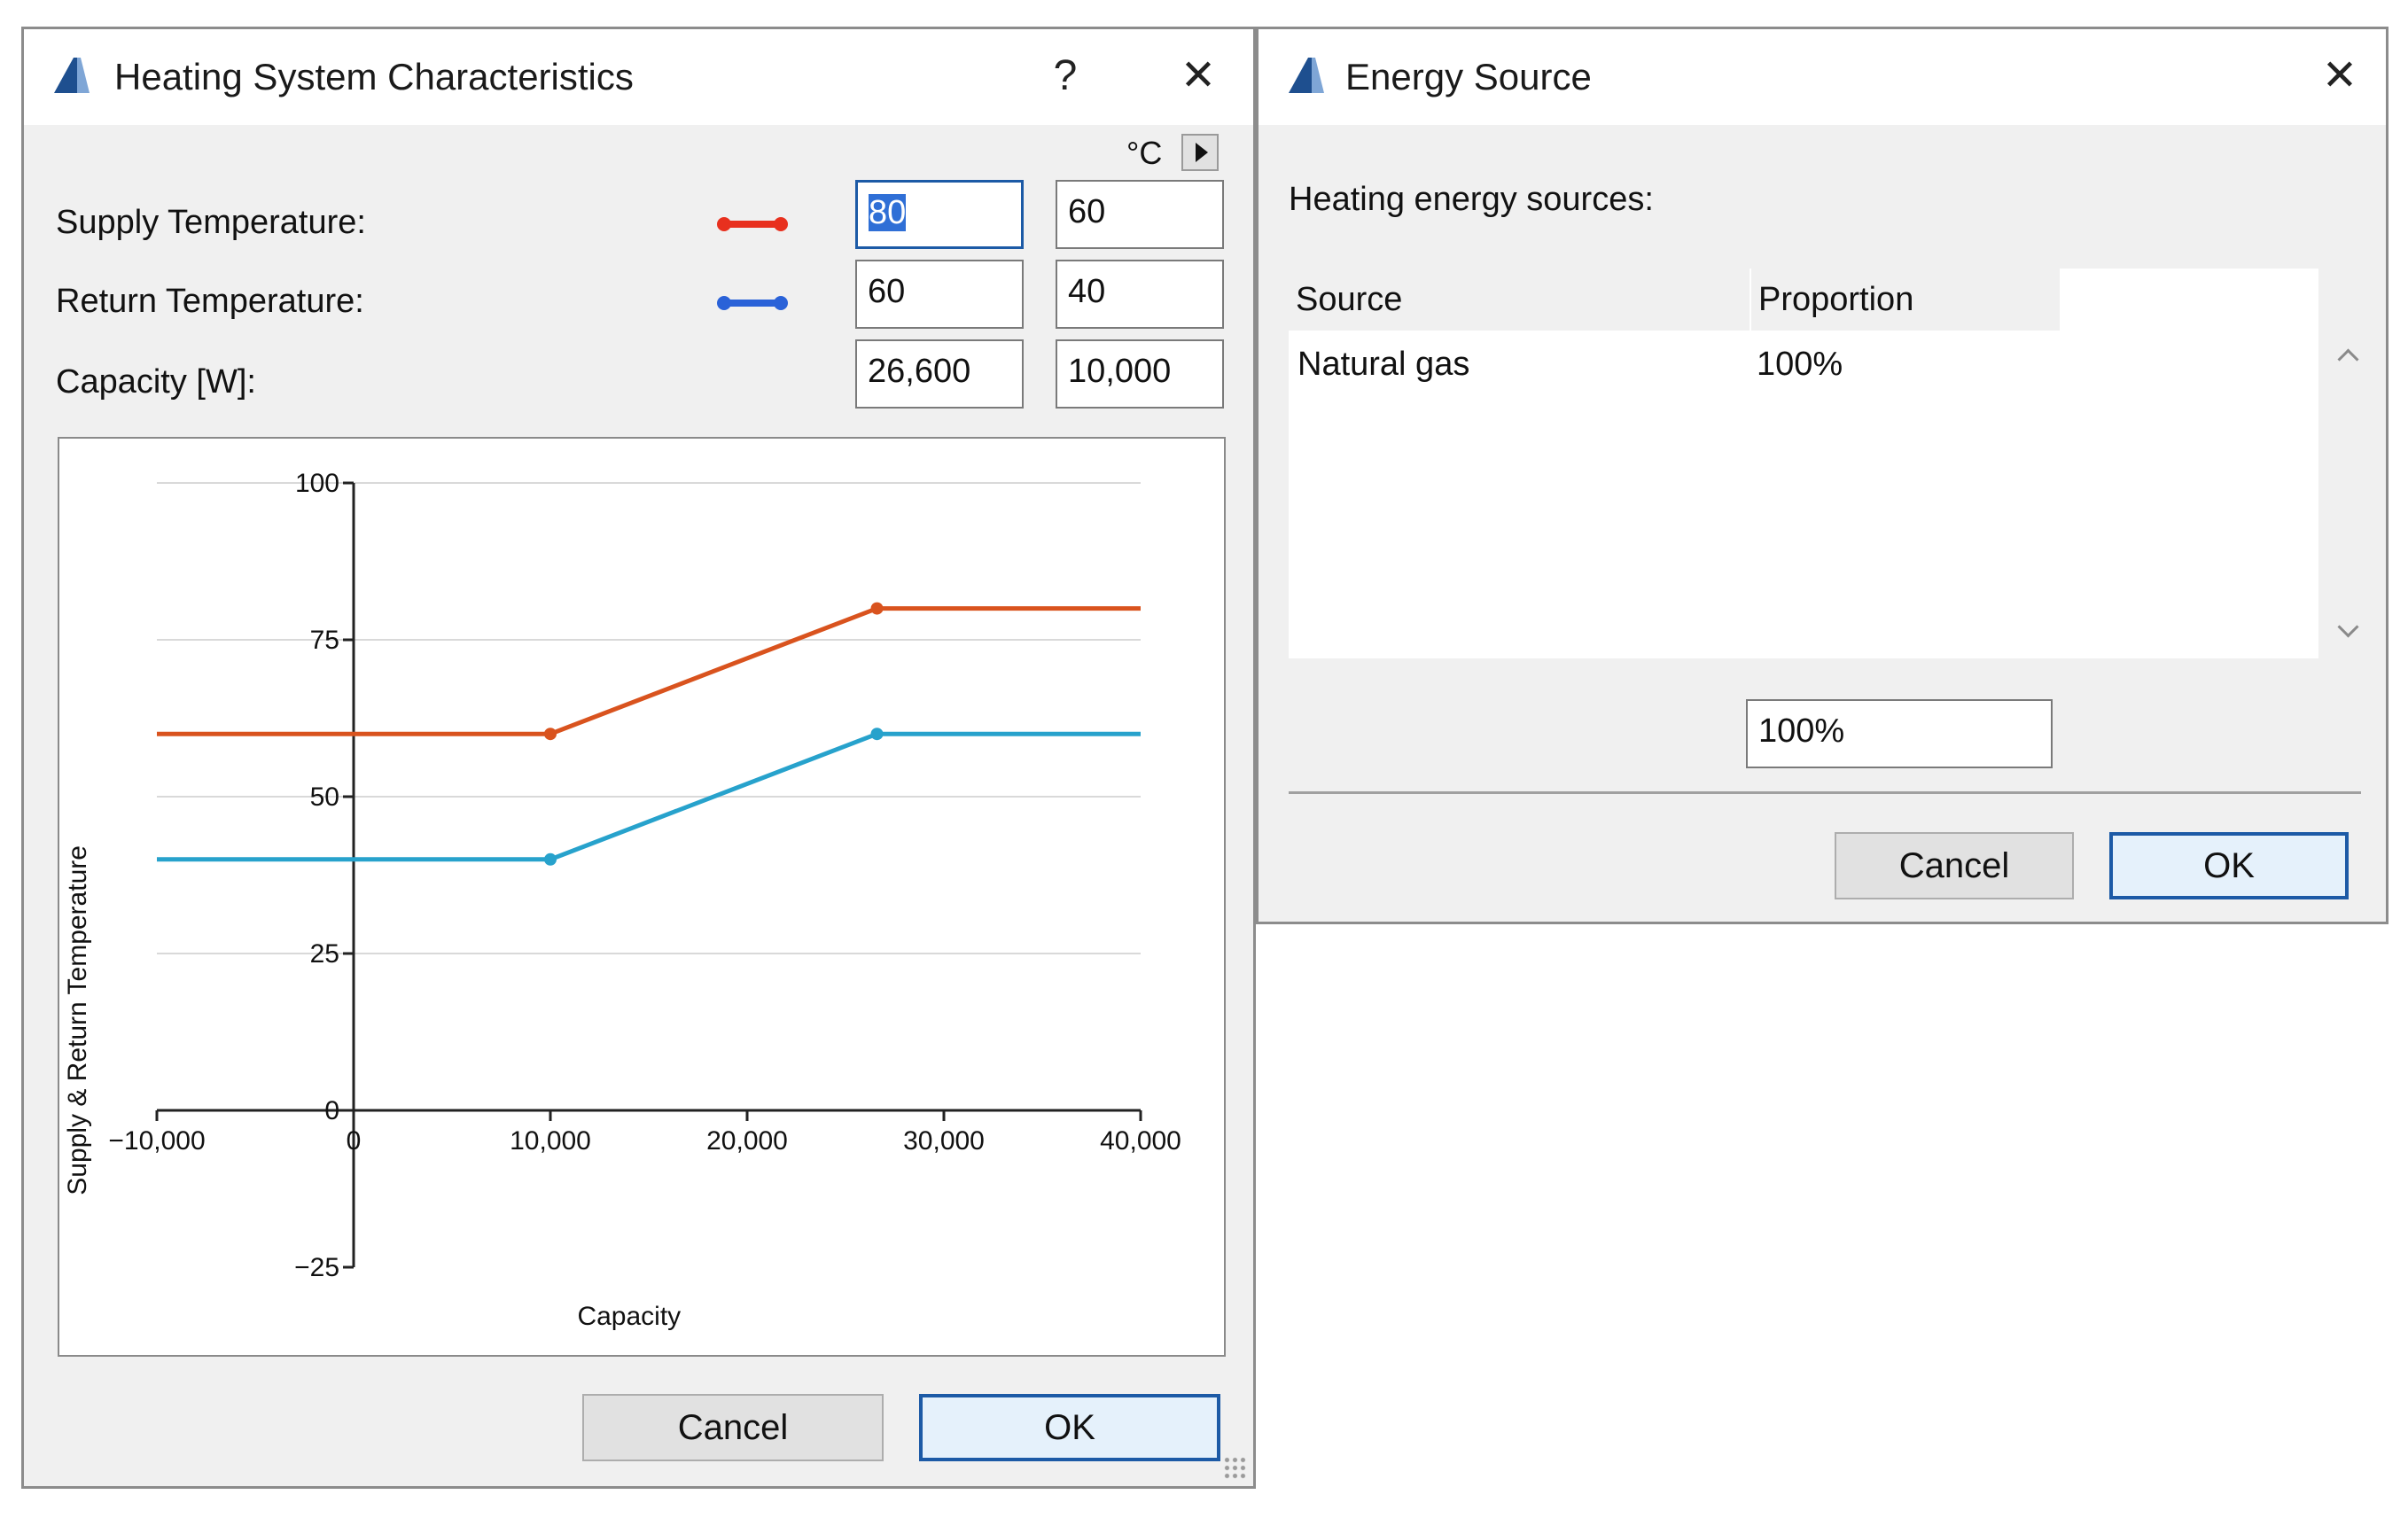 This screenshot has height=1518, width=2408. What do you see at coordinates (1144, 153) in the screenshot?
I see `unit-label: °C` at bounding box center [1144, 153].